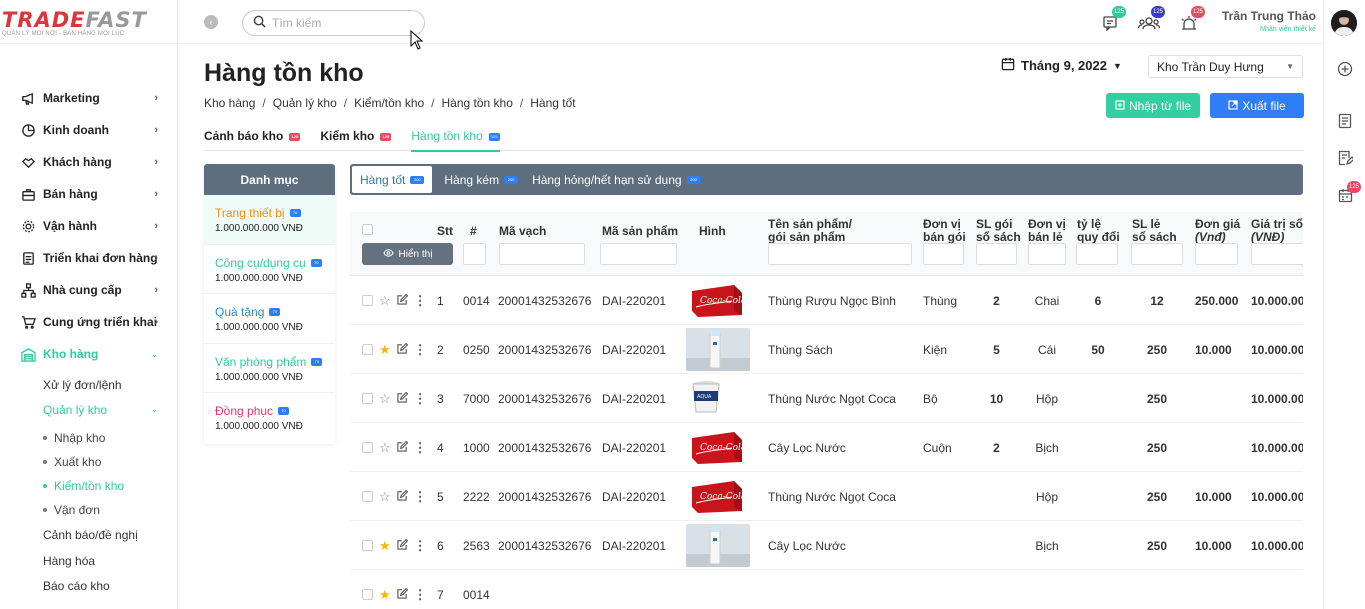 The height and width of the screenshot is (609, 1365). What do you see at coordinates (89, 258) in the screenshot?
I see `sidebar-item-trien-khai: Triển khai đơn hàng ›` at bounding box center [89, 258].